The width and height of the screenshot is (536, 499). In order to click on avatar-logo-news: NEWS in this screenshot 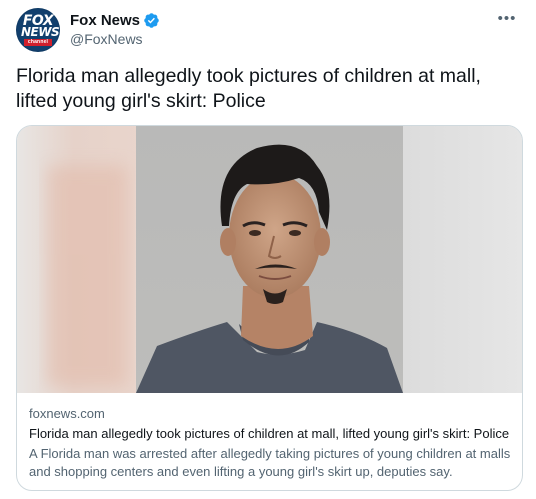, I will do `click(40, 32)`.